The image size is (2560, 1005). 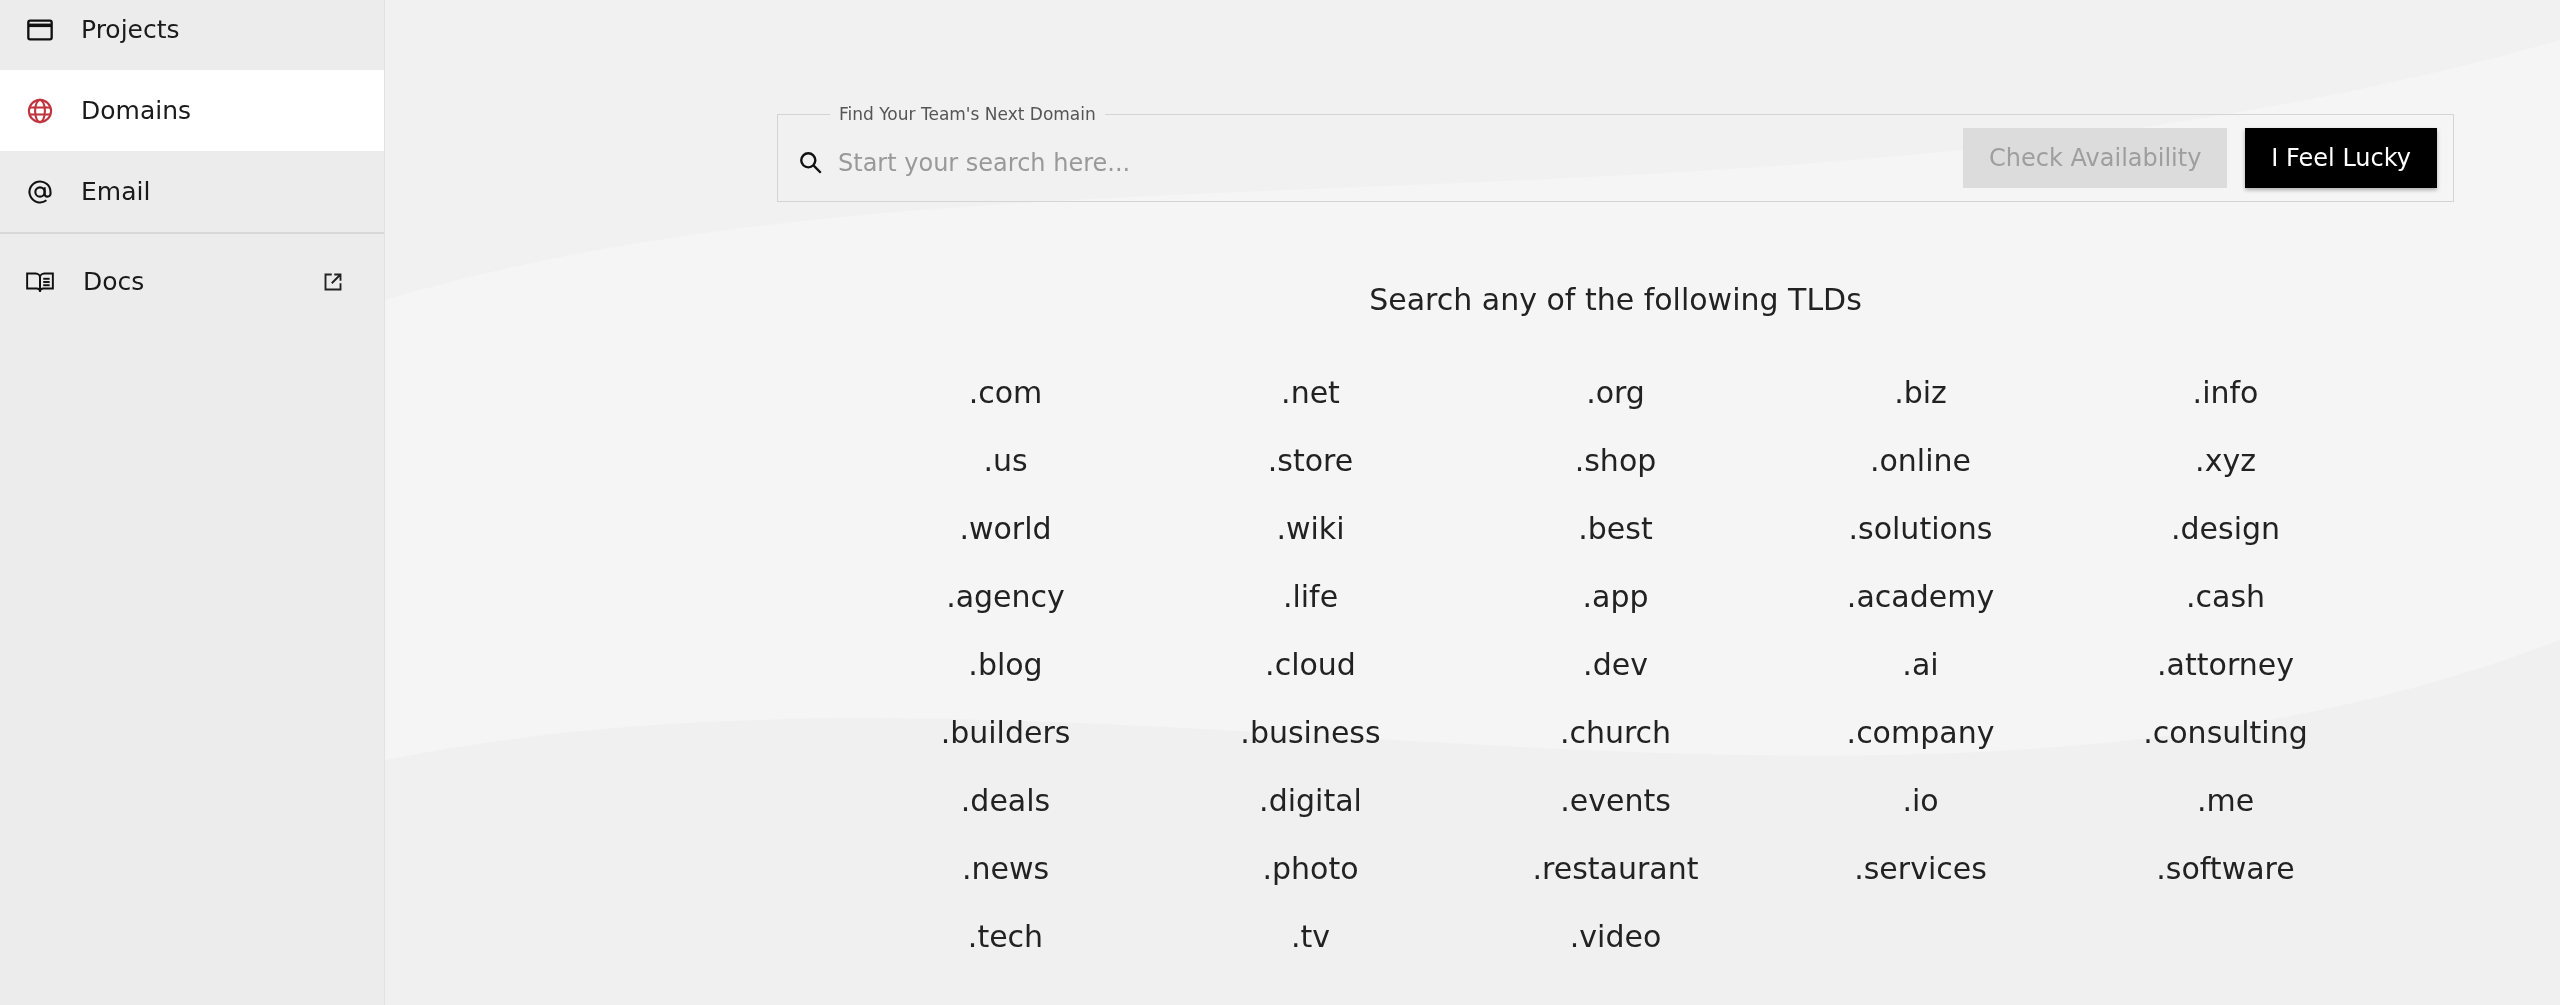 I want to click on tld-link: .us, so click(x=1005, y=461).